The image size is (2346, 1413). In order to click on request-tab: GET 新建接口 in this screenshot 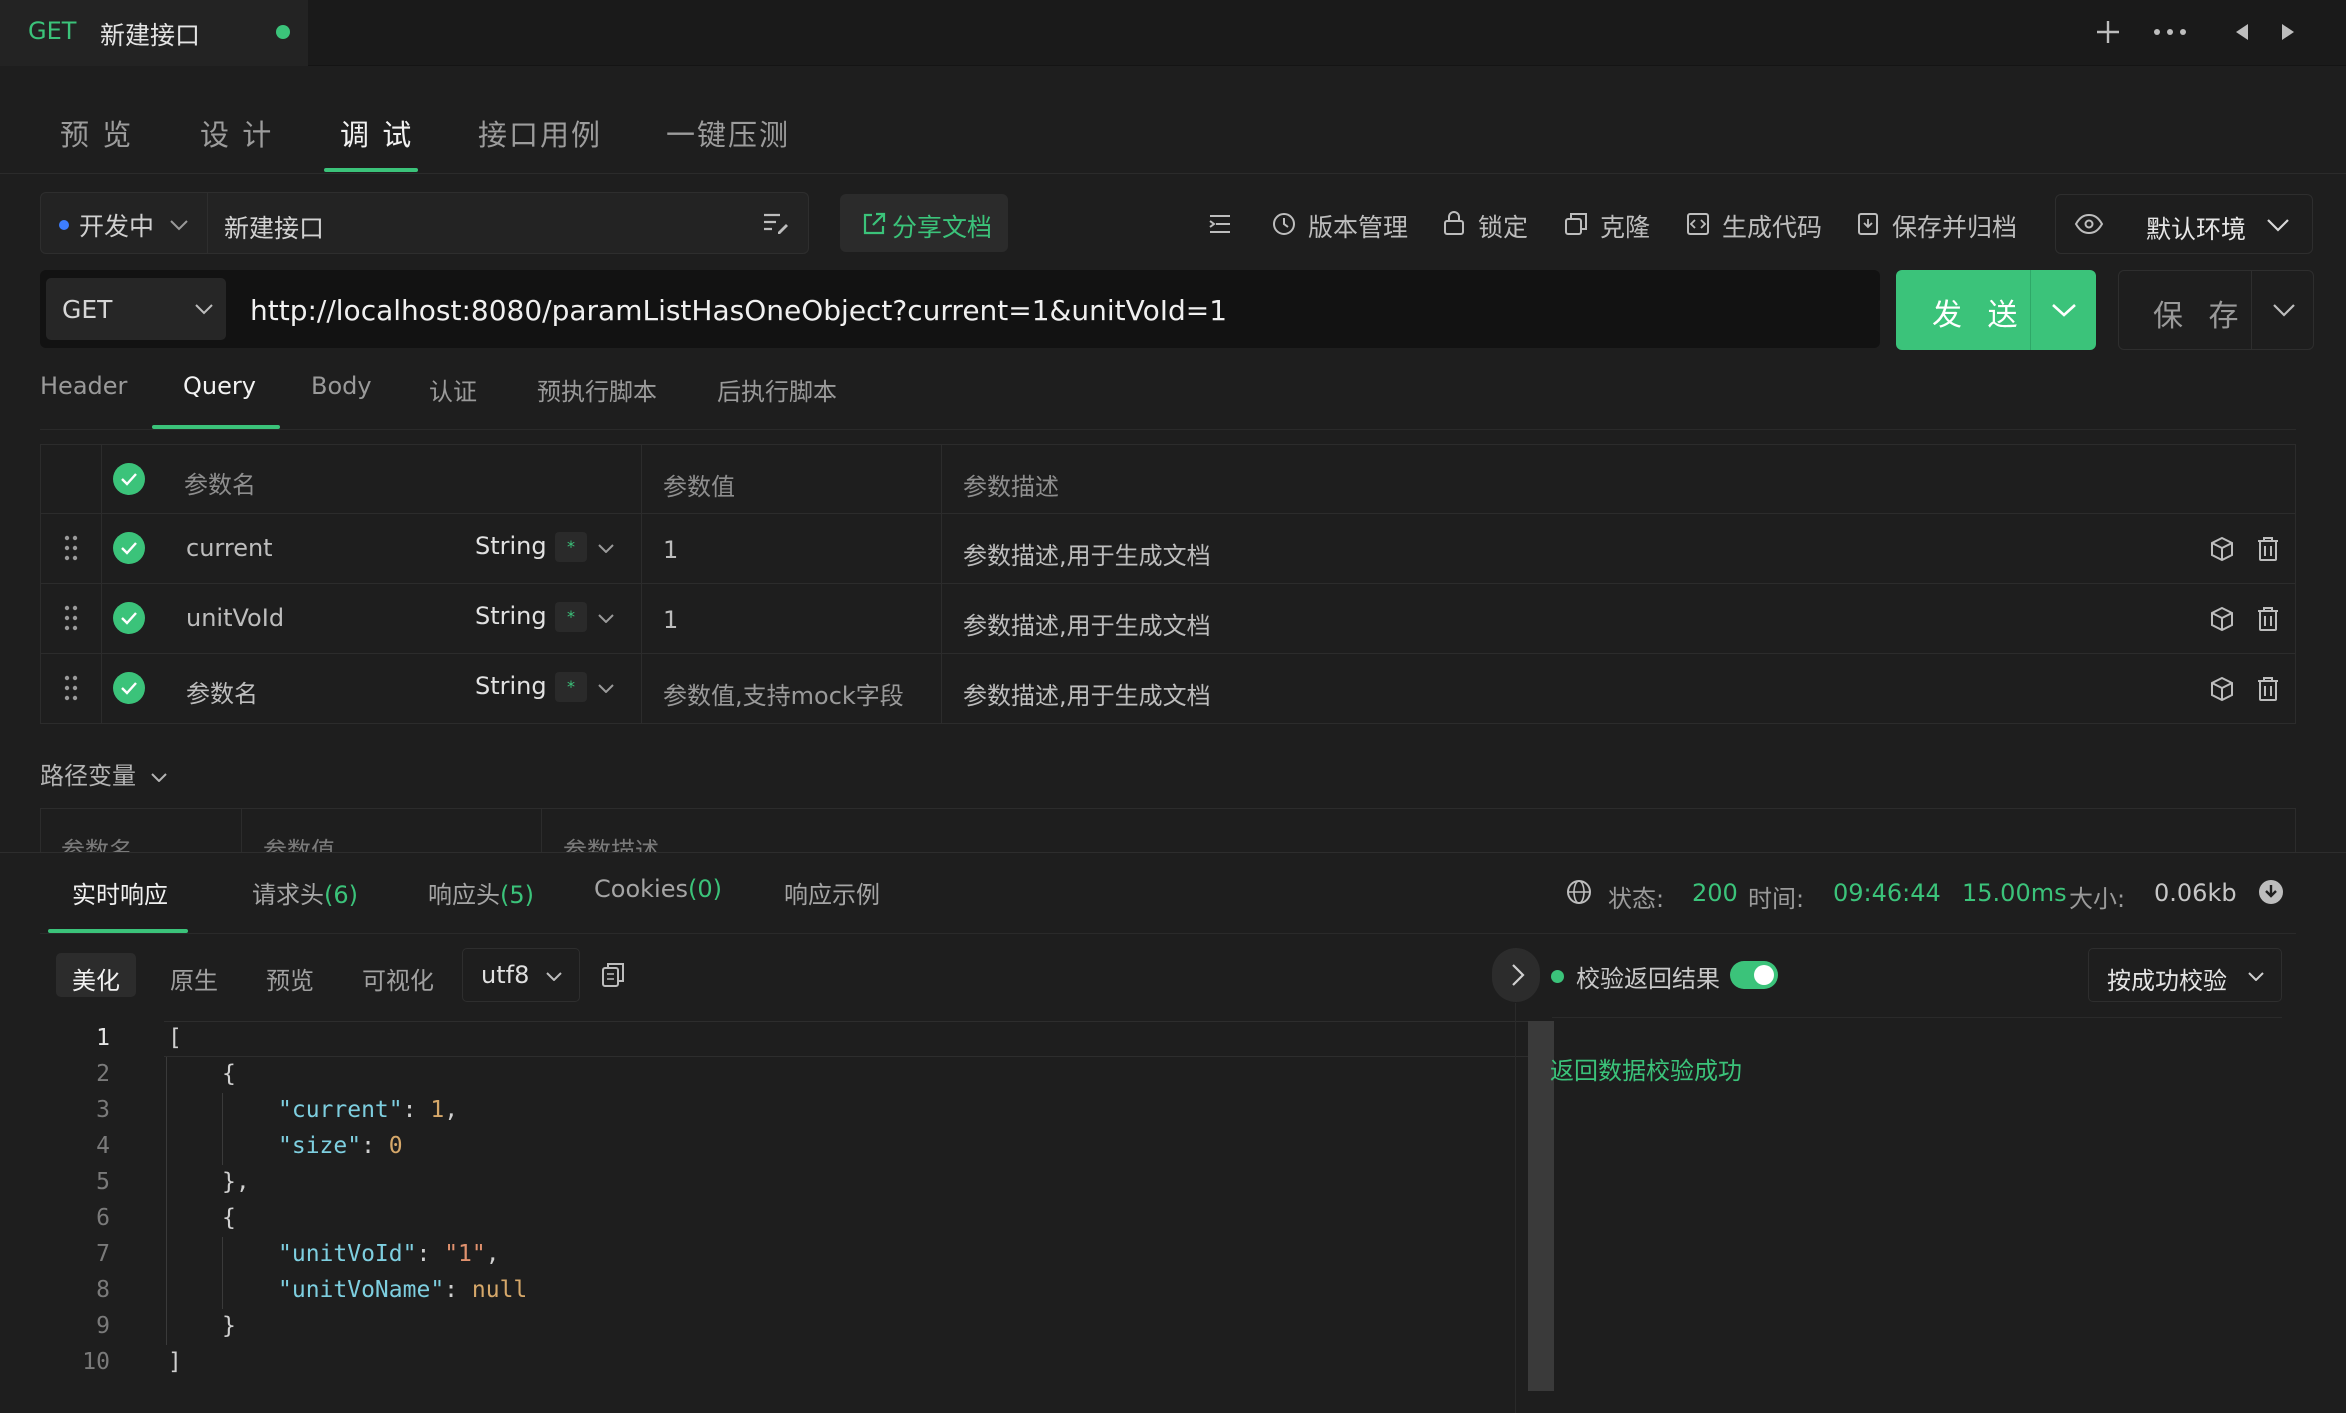, I will do `click(154, 33)`.